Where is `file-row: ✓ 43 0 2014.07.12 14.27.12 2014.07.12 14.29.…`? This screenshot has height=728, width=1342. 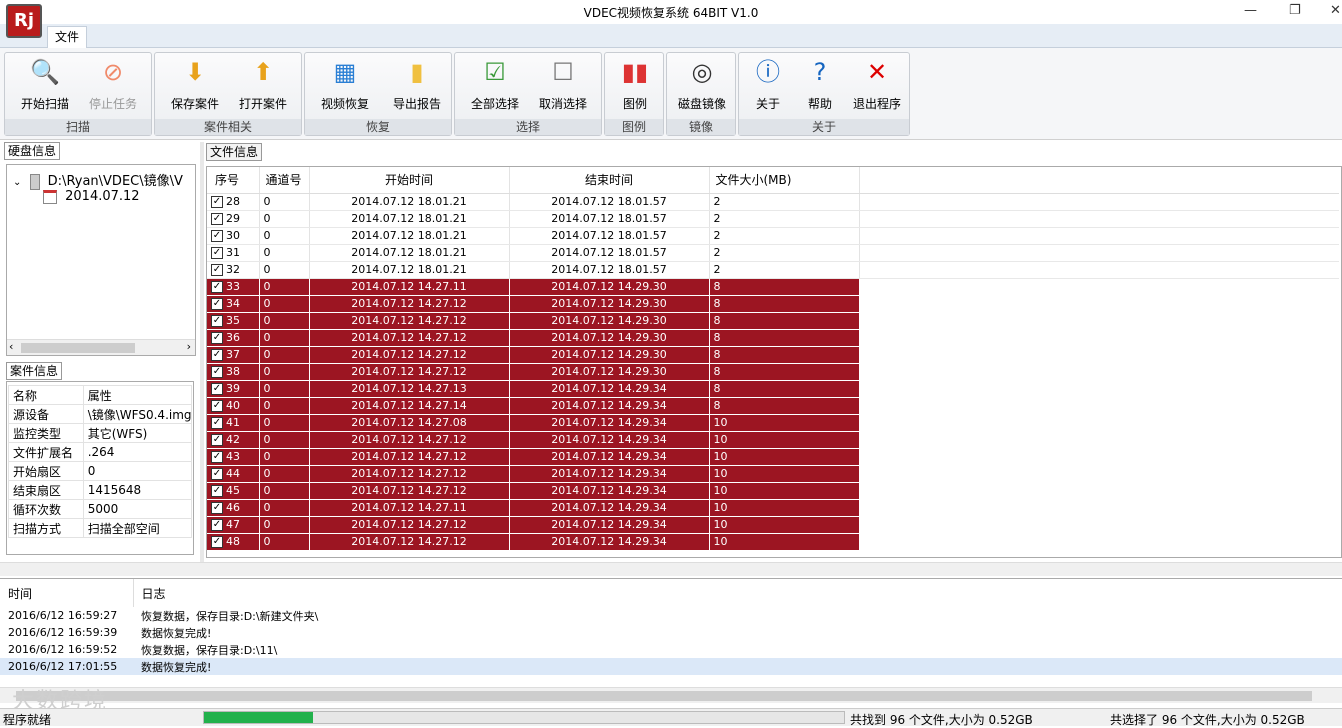 file-row: ✓ 43 0 2014.07.12 14.27.12 2014.07.12 14.29.… is located at coordinates (773, 457).